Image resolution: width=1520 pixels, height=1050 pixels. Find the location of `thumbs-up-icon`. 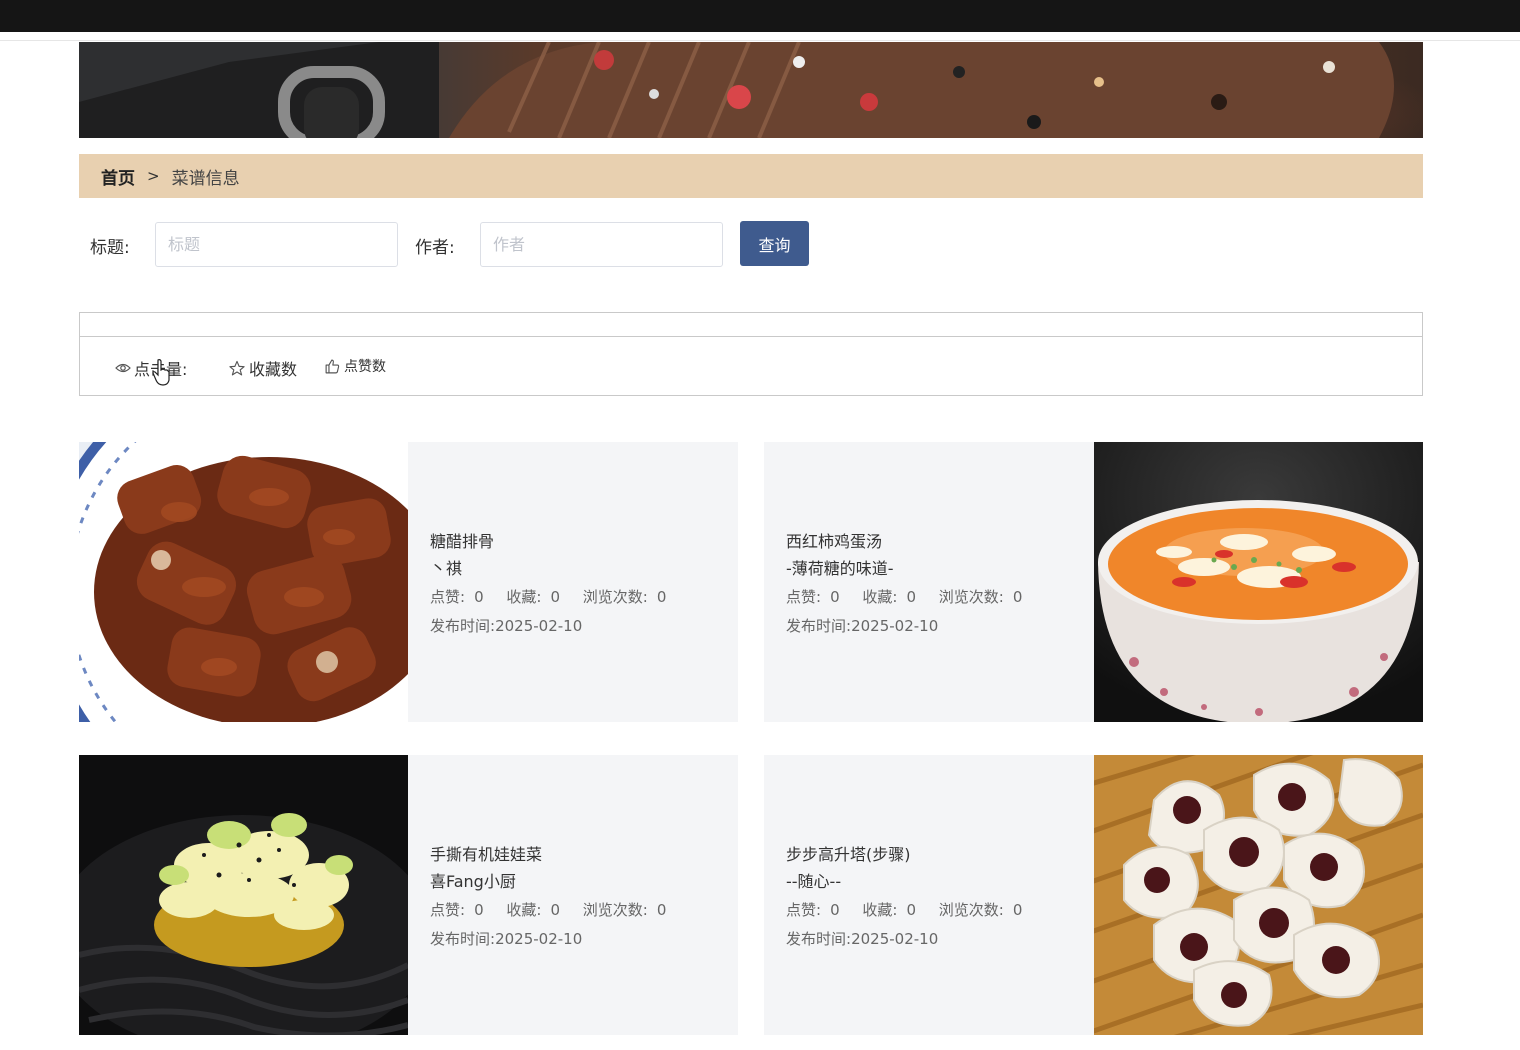

thumbs-up-icon is located at coordinates (332, 366).